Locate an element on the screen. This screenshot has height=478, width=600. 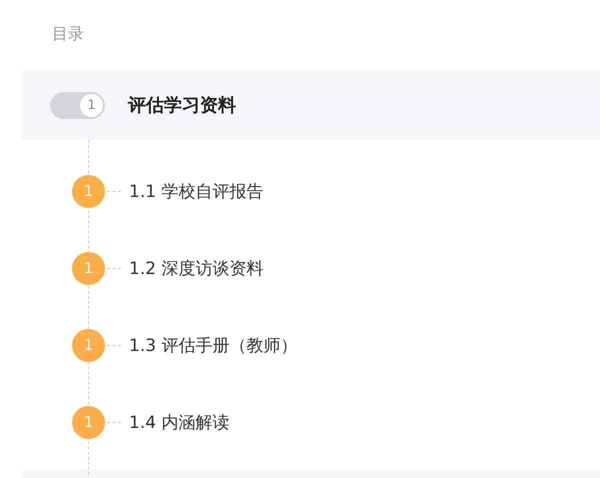
toc-item: 1.4 内涵解读 is located at coordinates (179, 422).